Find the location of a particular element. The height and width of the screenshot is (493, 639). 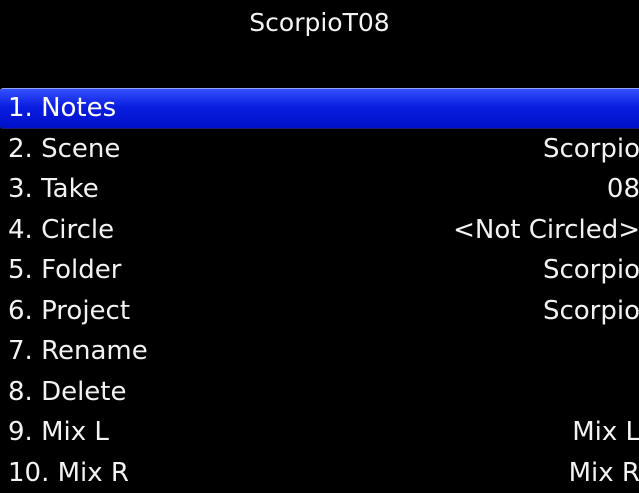

menu-item-scene: 2. Scene Scorpio is located at coordinates (319, 149).